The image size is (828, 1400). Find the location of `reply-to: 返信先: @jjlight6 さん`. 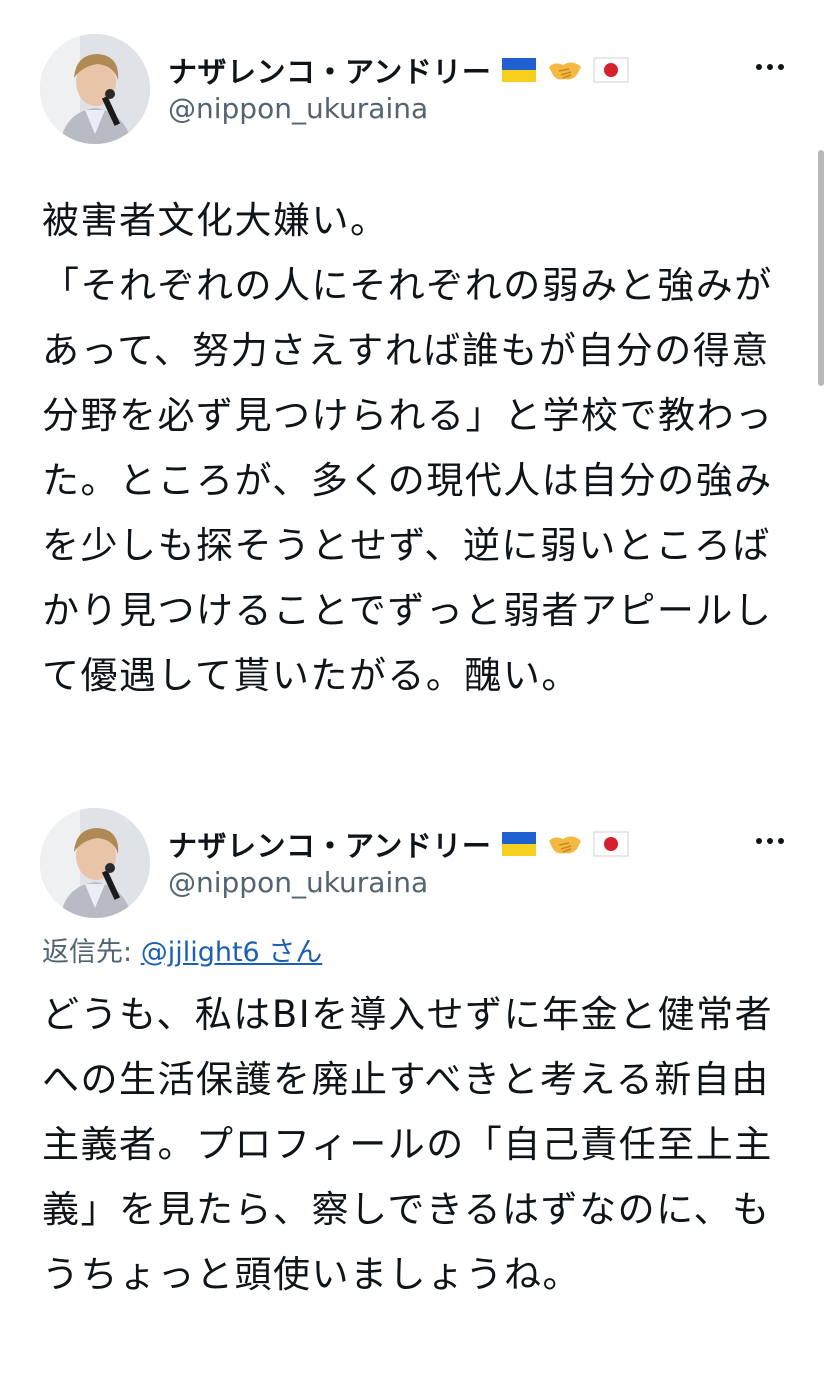

reply-to: 返信先: @jjlight6 さん is located at coordinates (182, 949).